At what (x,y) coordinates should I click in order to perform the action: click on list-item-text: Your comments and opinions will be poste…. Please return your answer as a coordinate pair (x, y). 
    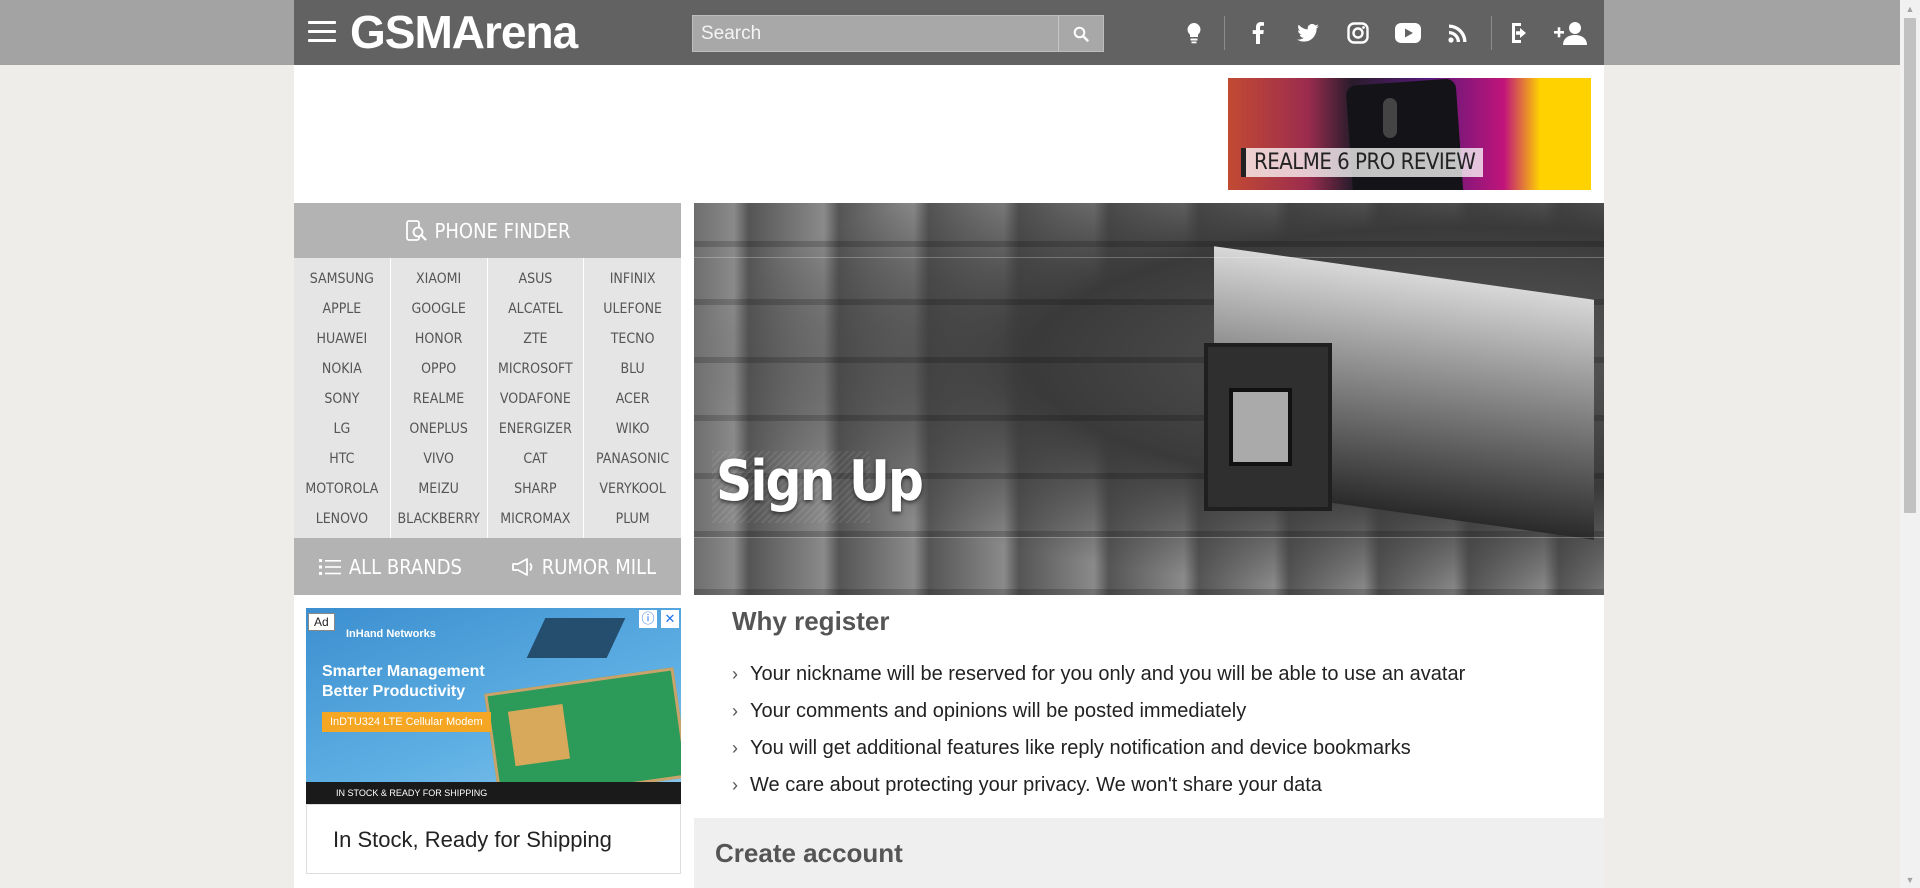
    Looking at the image, I should click on (998, 711).